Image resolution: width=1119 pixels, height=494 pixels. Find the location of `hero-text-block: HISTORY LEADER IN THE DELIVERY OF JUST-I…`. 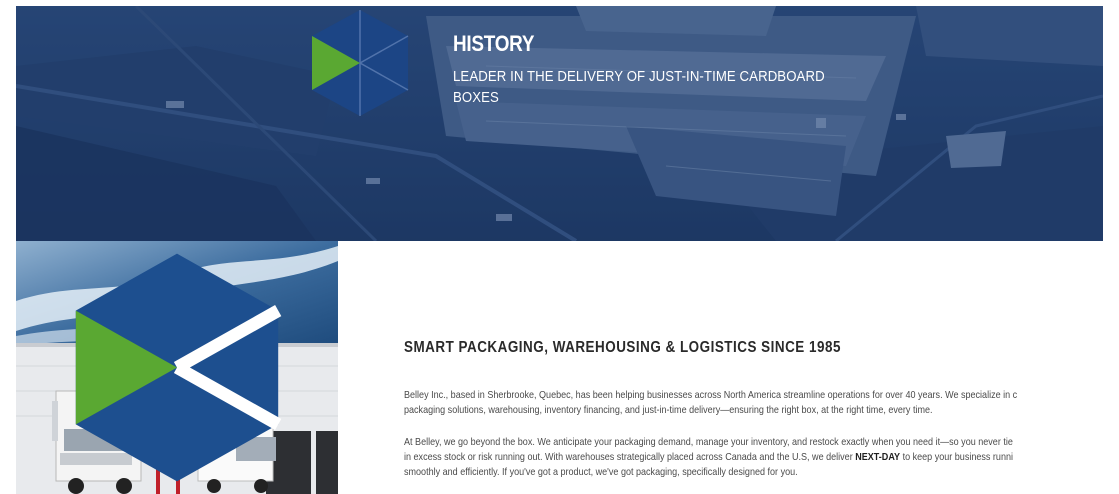

hero-text-block: HISTORY LEADER IN THE DELIVERY OF JUST-I… is located at coordinates (673, 69).